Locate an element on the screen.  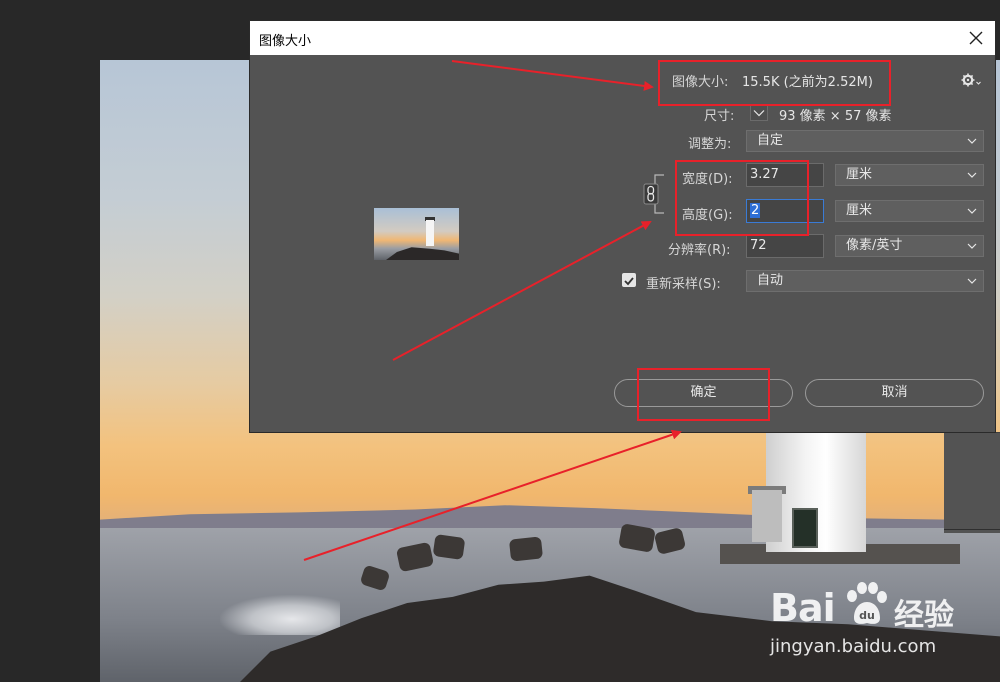
checkmark-icon is located at coordinates (629, 281).